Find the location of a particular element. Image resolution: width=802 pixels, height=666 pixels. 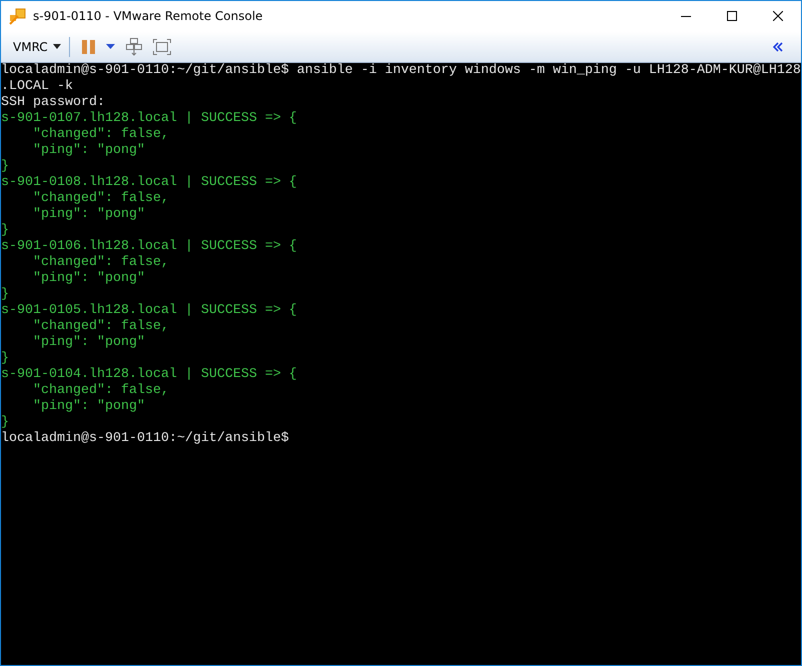

close-icon is located at coordinates (778, 16).